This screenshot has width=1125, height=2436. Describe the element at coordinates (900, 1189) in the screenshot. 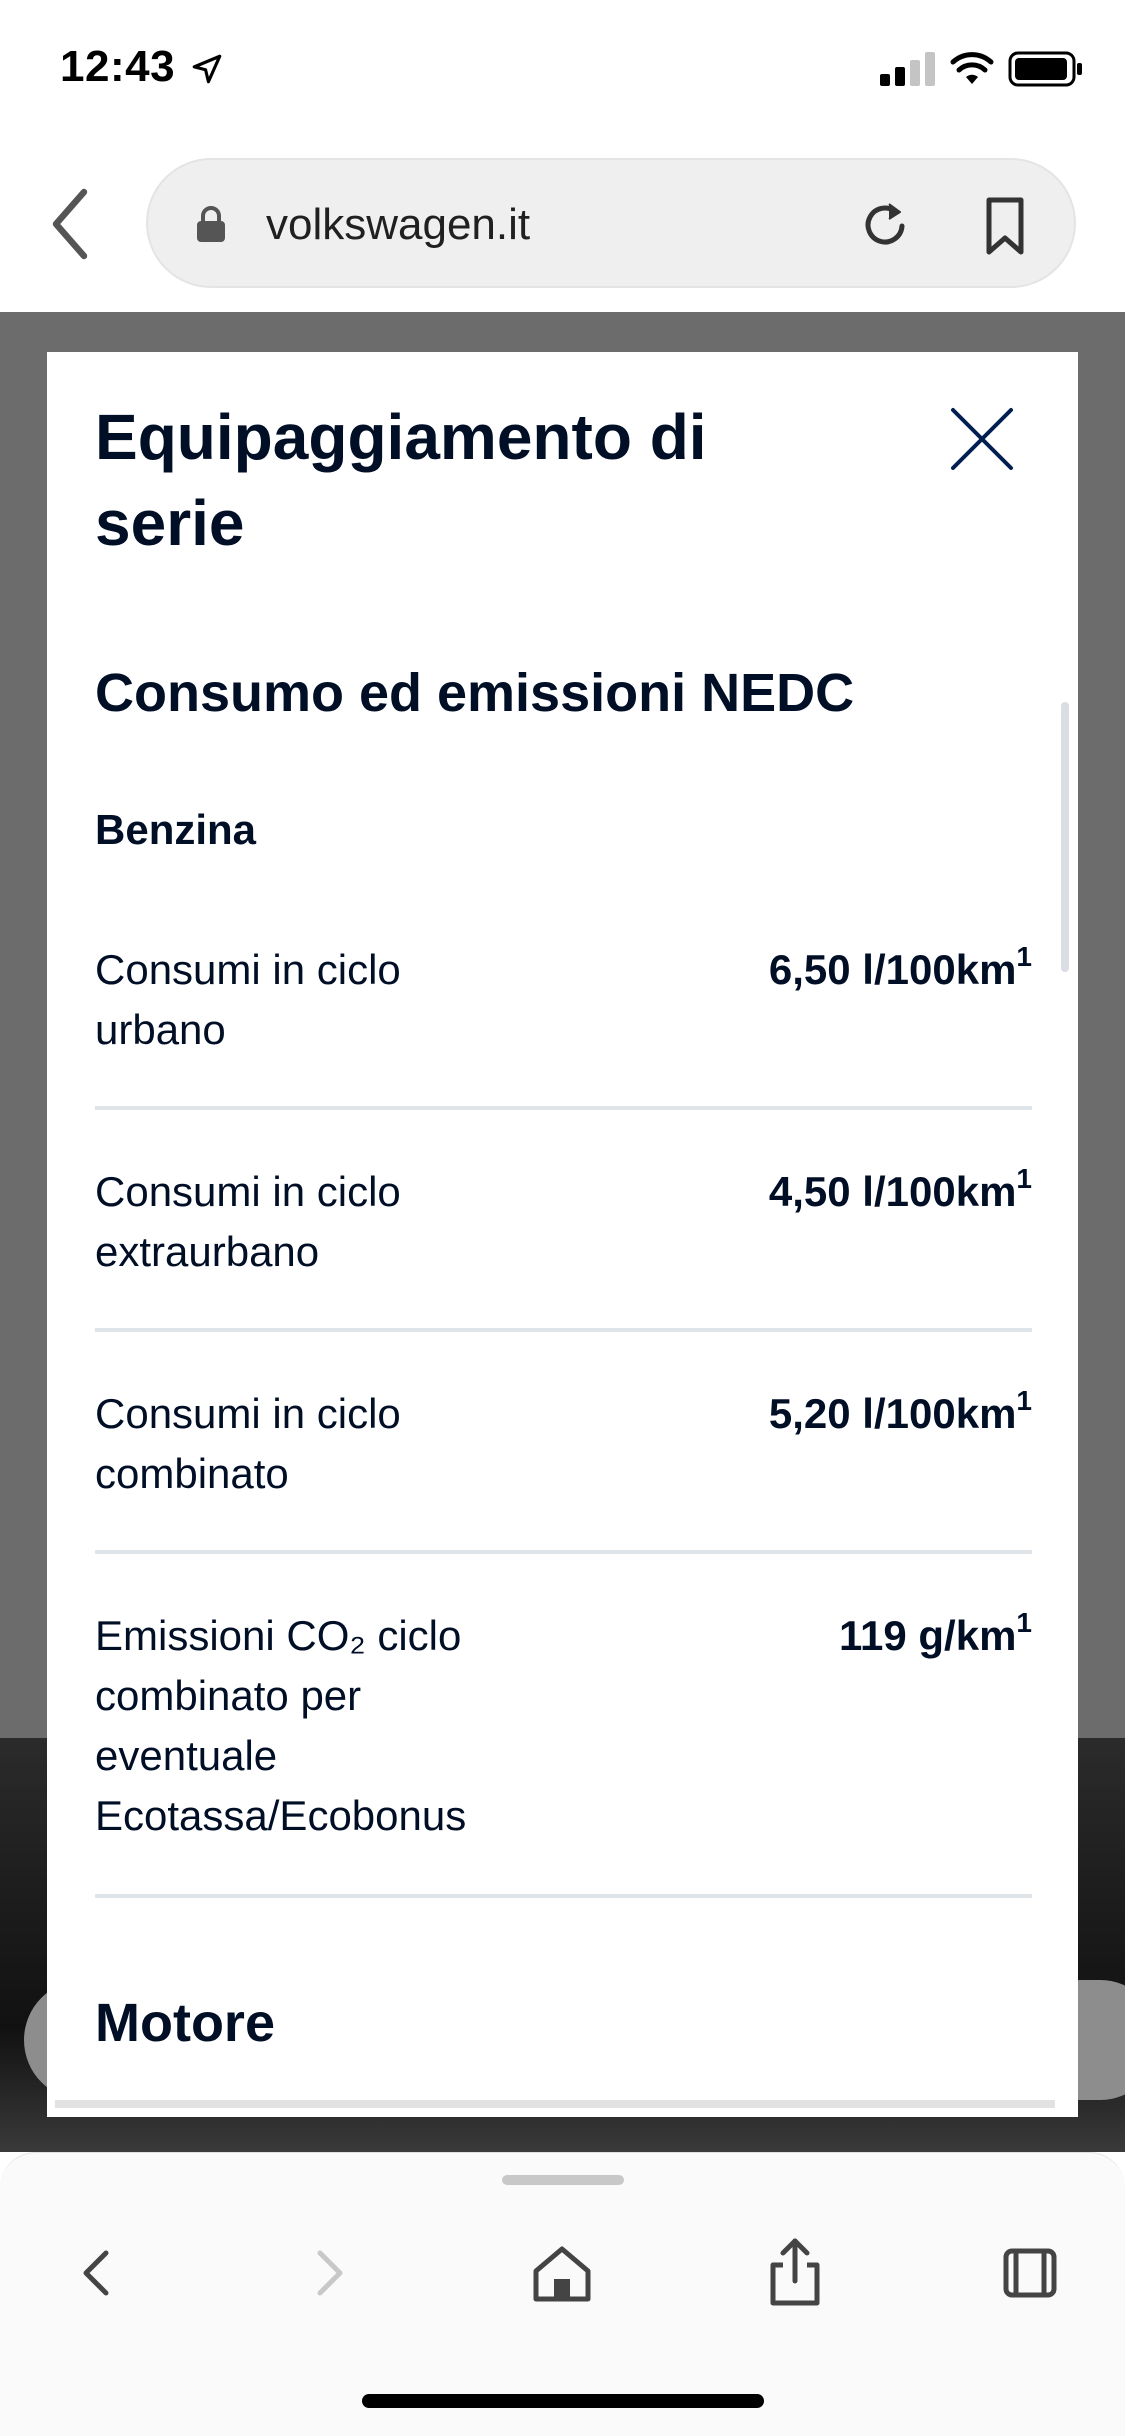

I see `spec-value: 4,50 l/100km1` at that location.